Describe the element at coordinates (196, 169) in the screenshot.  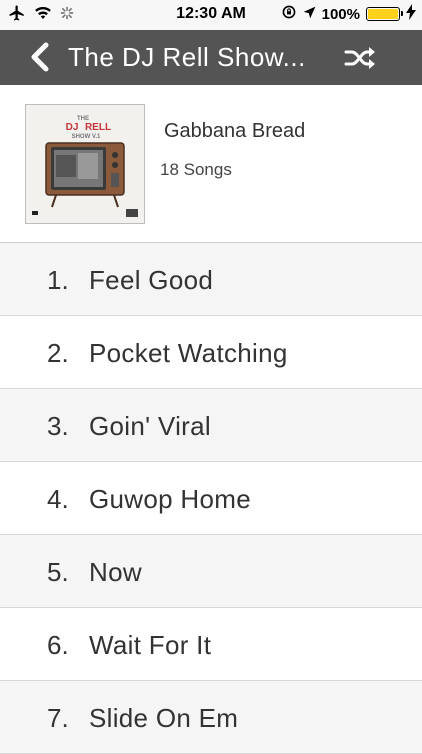
I see `song-count: 18 Songs` at that location.